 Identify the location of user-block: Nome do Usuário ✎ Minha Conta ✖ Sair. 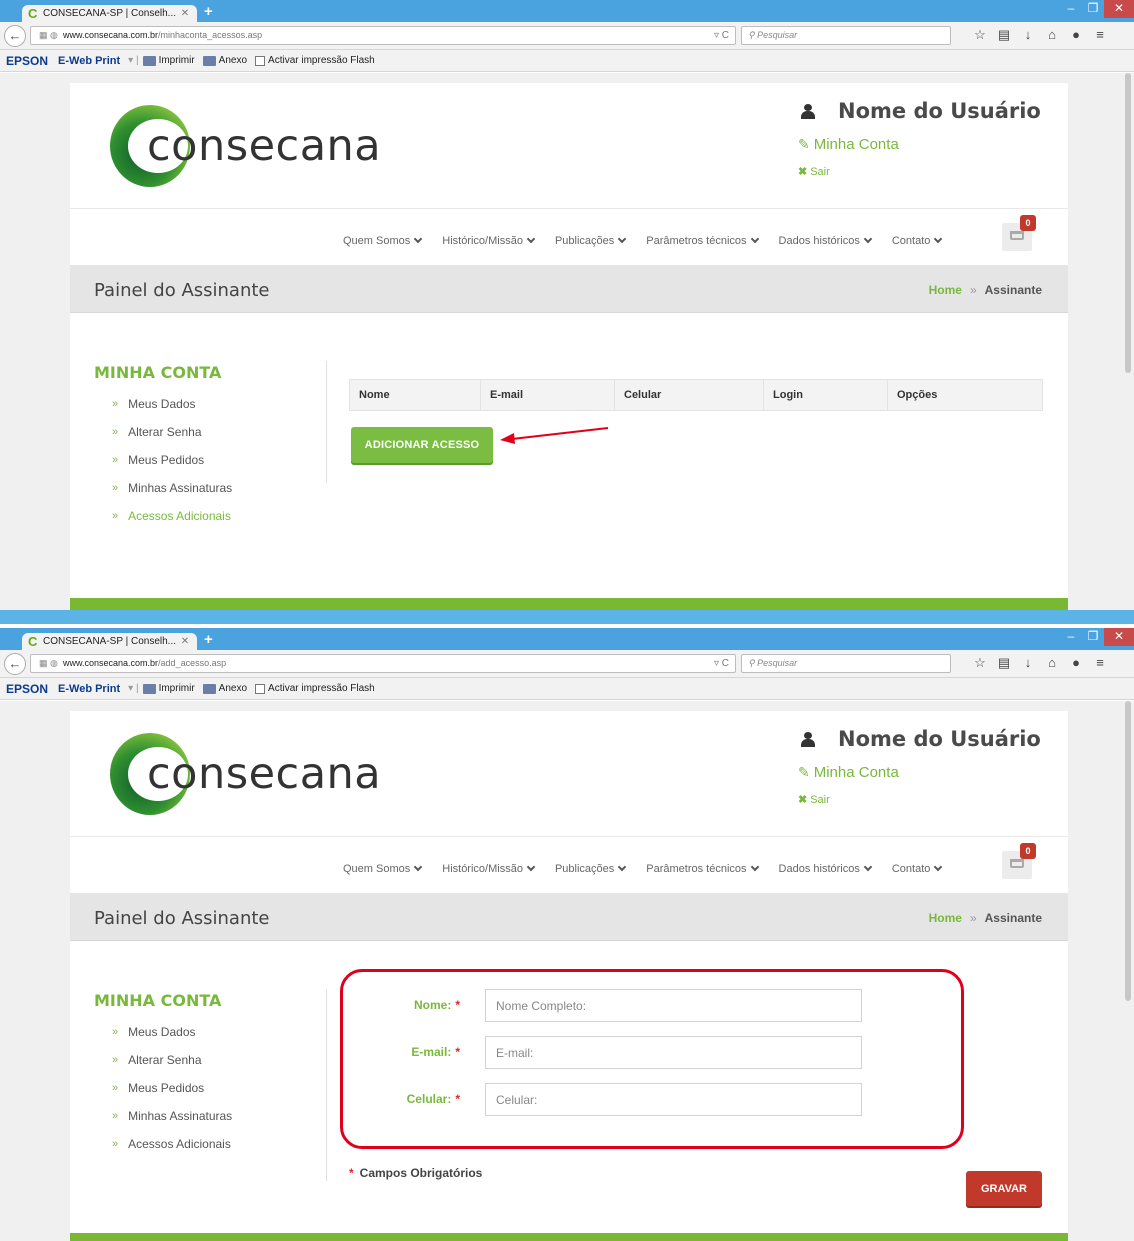
(928, 138).